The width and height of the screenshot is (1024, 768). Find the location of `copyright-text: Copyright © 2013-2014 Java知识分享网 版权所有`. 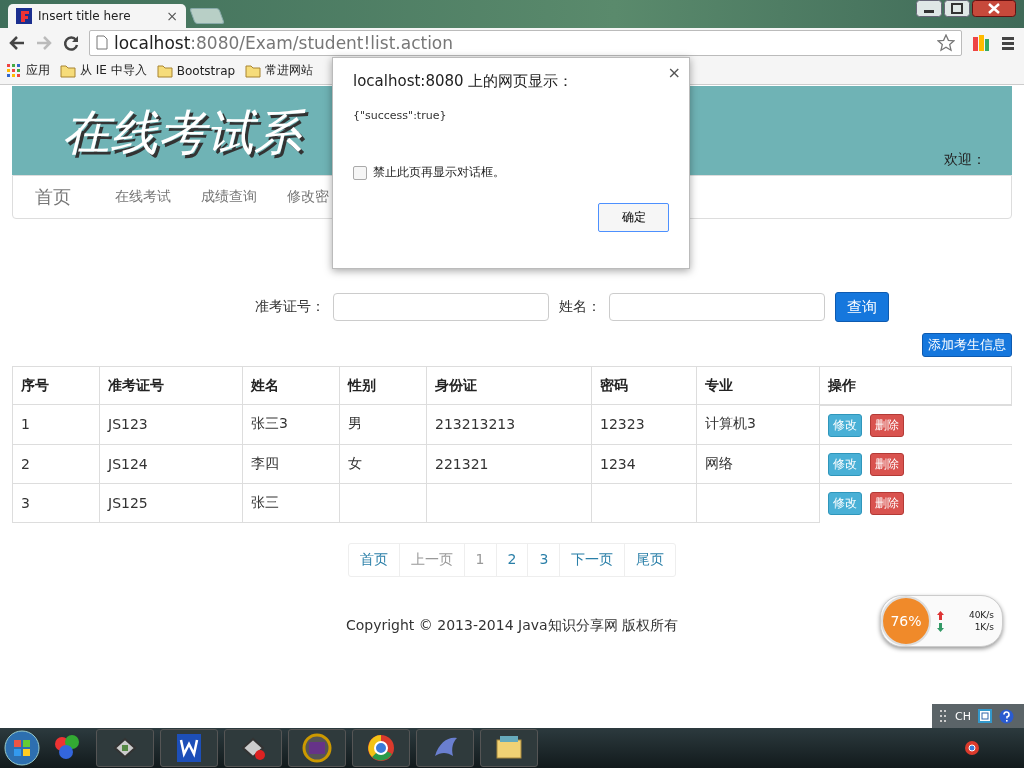

copyright-text: Copyright © 2013-2014 Java知识分享网 版权所有 is located at coordinates (512, 625).